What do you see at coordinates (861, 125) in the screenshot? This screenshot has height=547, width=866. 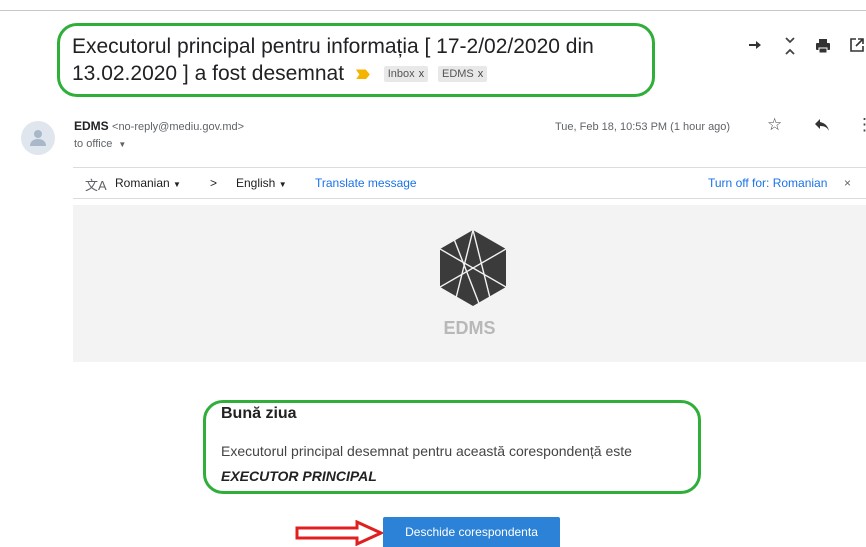 I see `more-options-icon: ⋮` at bounding box center [861, 125].